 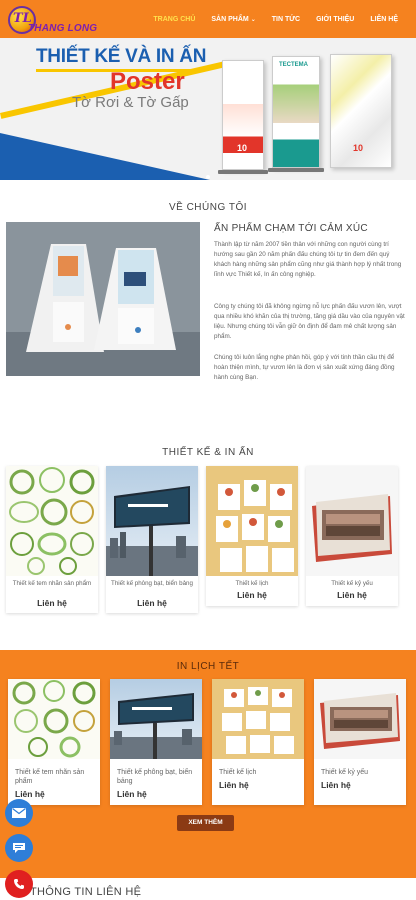 I want to click on message-float-button, so click(x=19, y=848).